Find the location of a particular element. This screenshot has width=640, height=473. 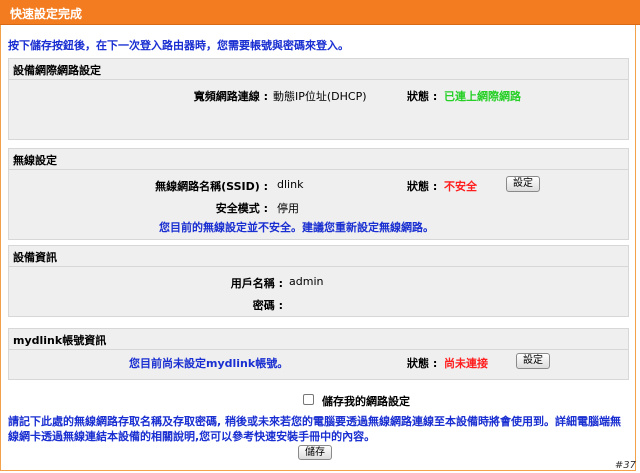

section-title-internet: 設備網際網路設定 is located at coordinates (57, 70).